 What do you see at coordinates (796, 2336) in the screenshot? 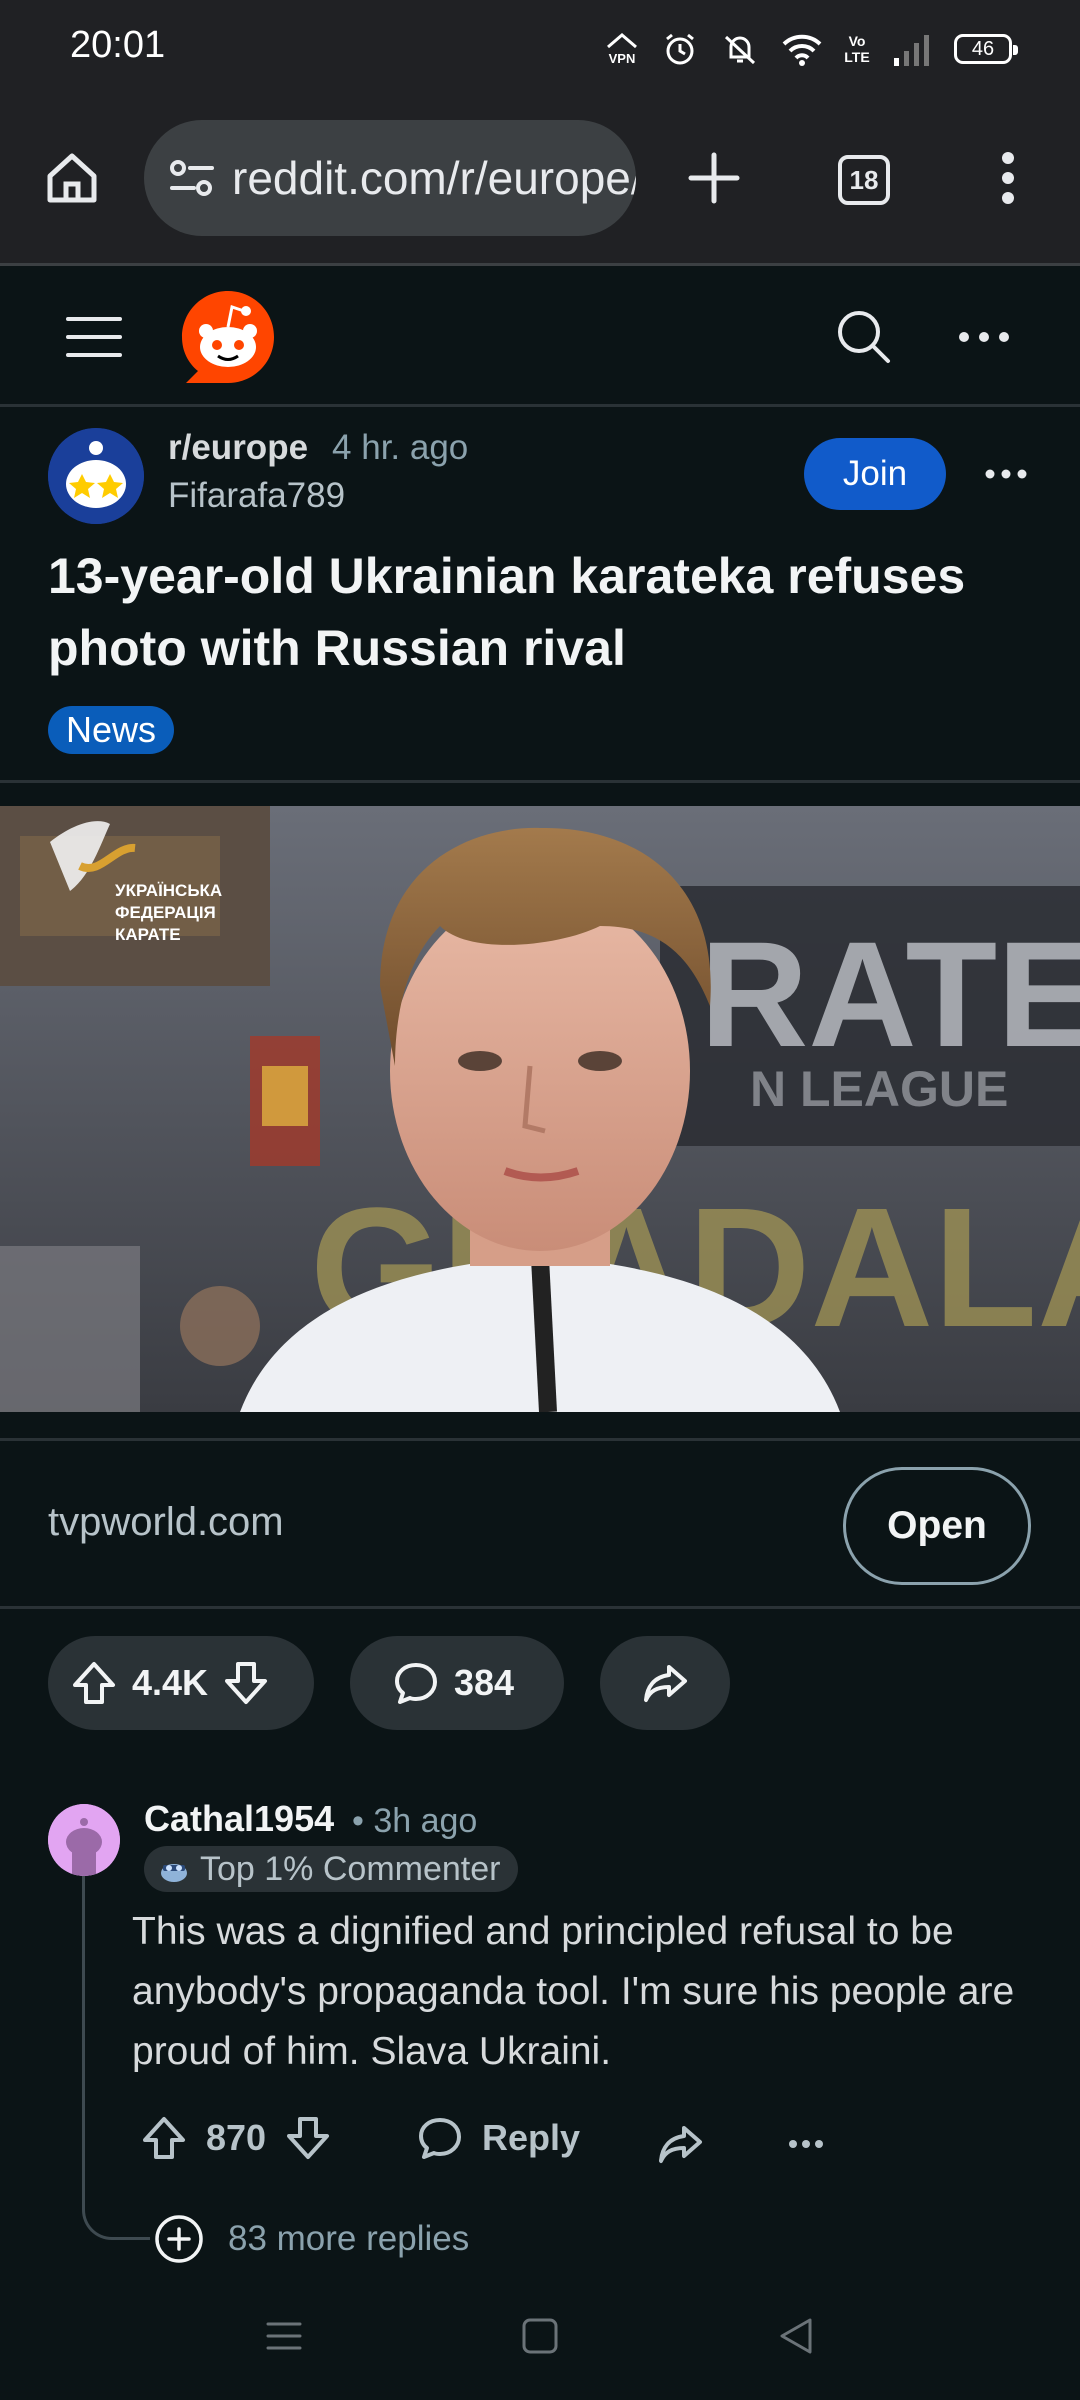
I see `back-nav-icon` at bounding box center [796, 2336].